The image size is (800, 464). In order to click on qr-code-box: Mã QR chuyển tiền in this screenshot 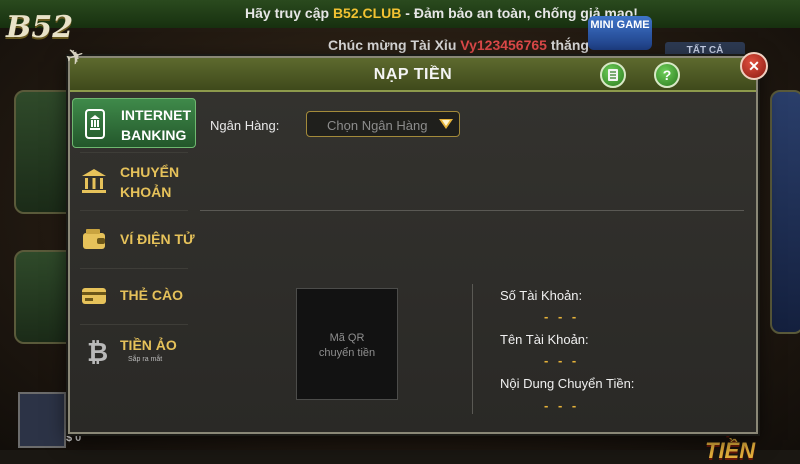, I will do `click(347, 344)`.